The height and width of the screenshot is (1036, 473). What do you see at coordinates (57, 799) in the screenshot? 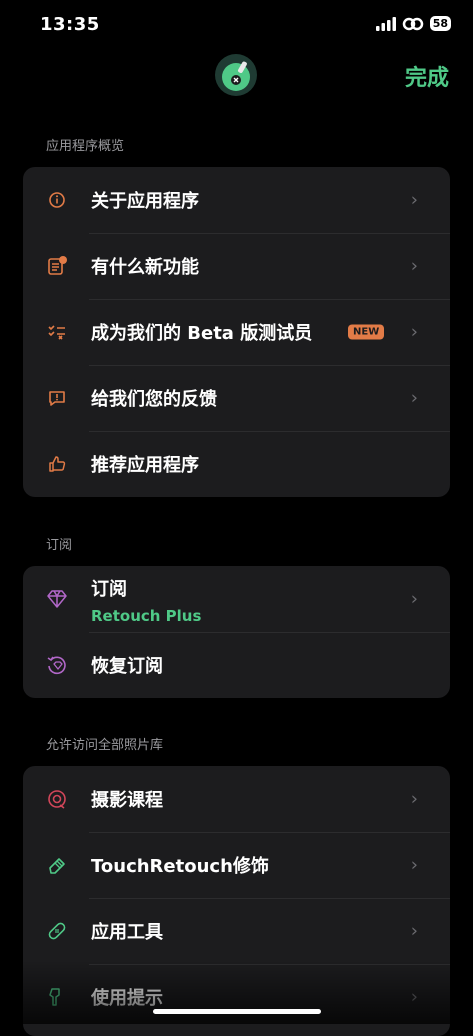
I see `camera-lens-icon` at bounding box center [57, 799].